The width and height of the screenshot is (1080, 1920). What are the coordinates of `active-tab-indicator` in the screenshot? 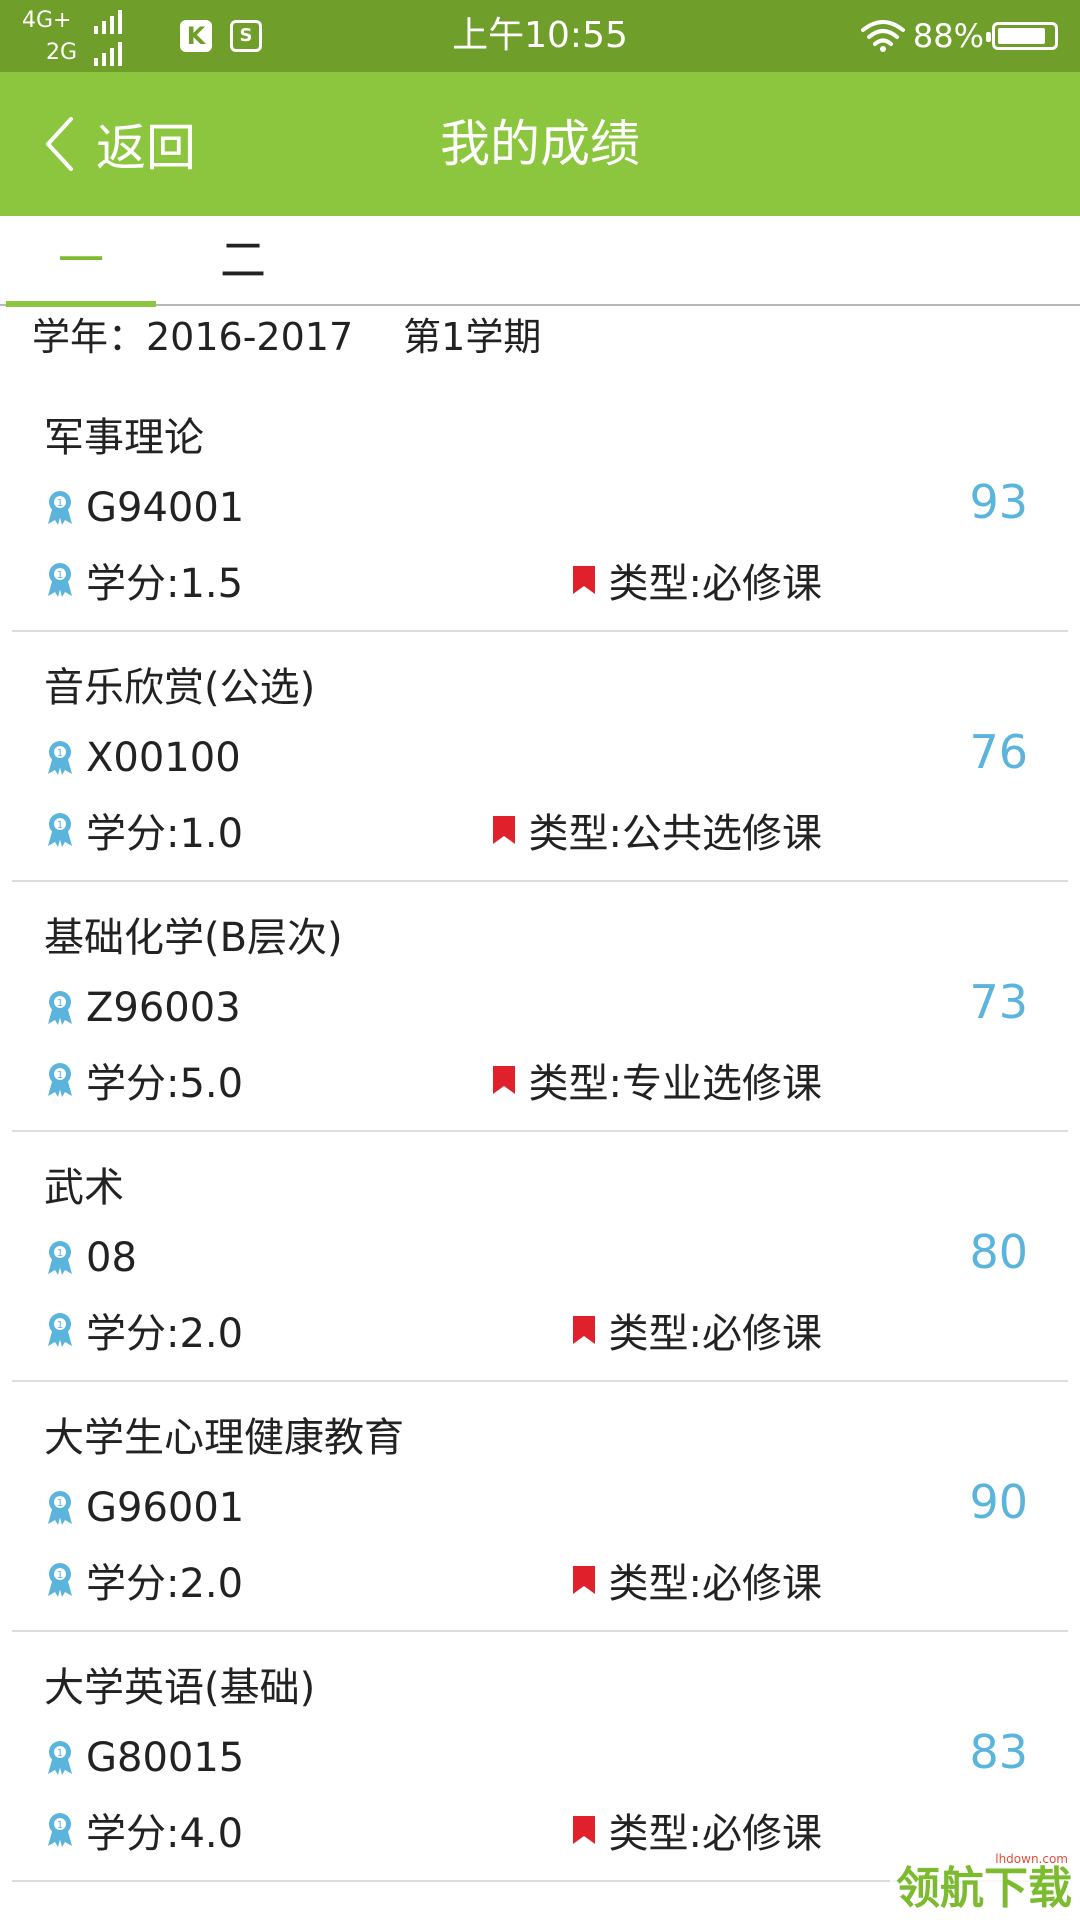 It's located at (81, 304).